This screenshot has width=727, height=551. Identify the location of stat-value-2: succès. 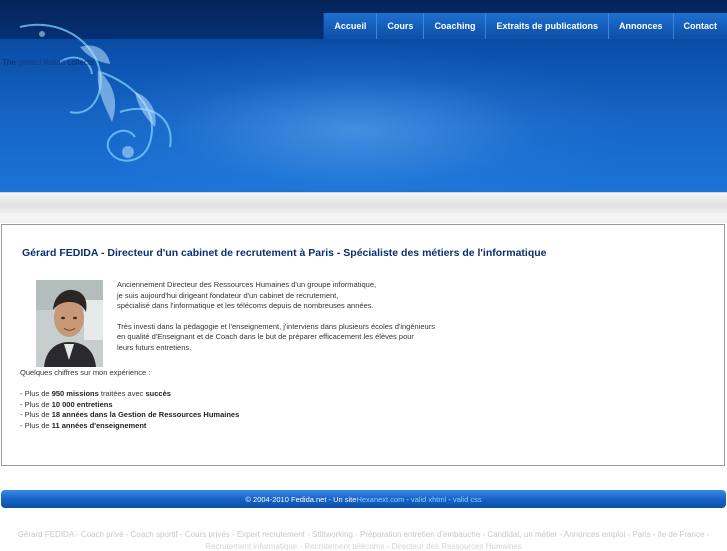
(158, 393).